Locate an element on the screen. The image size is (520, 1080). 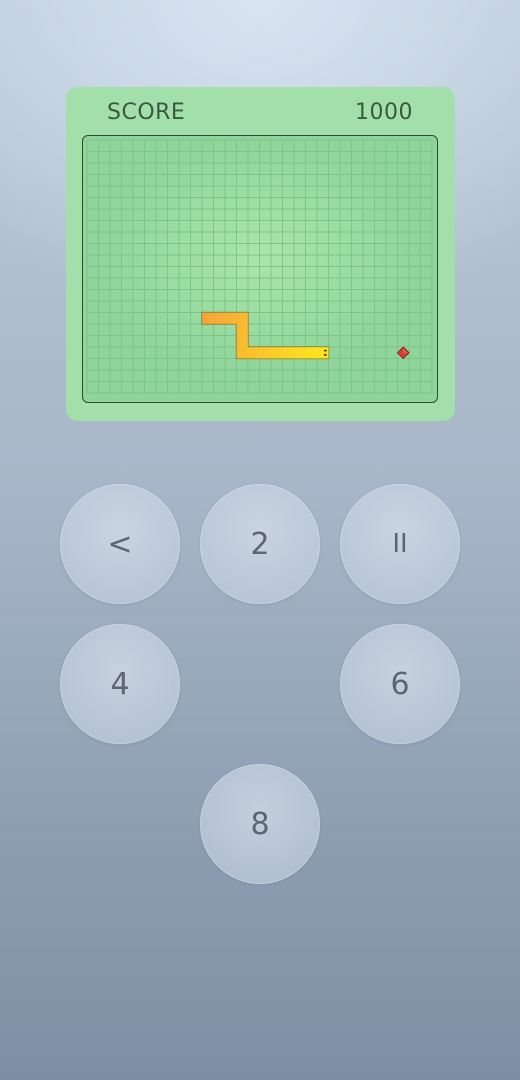
up-button: 2 is located at coordinates (260, 544).